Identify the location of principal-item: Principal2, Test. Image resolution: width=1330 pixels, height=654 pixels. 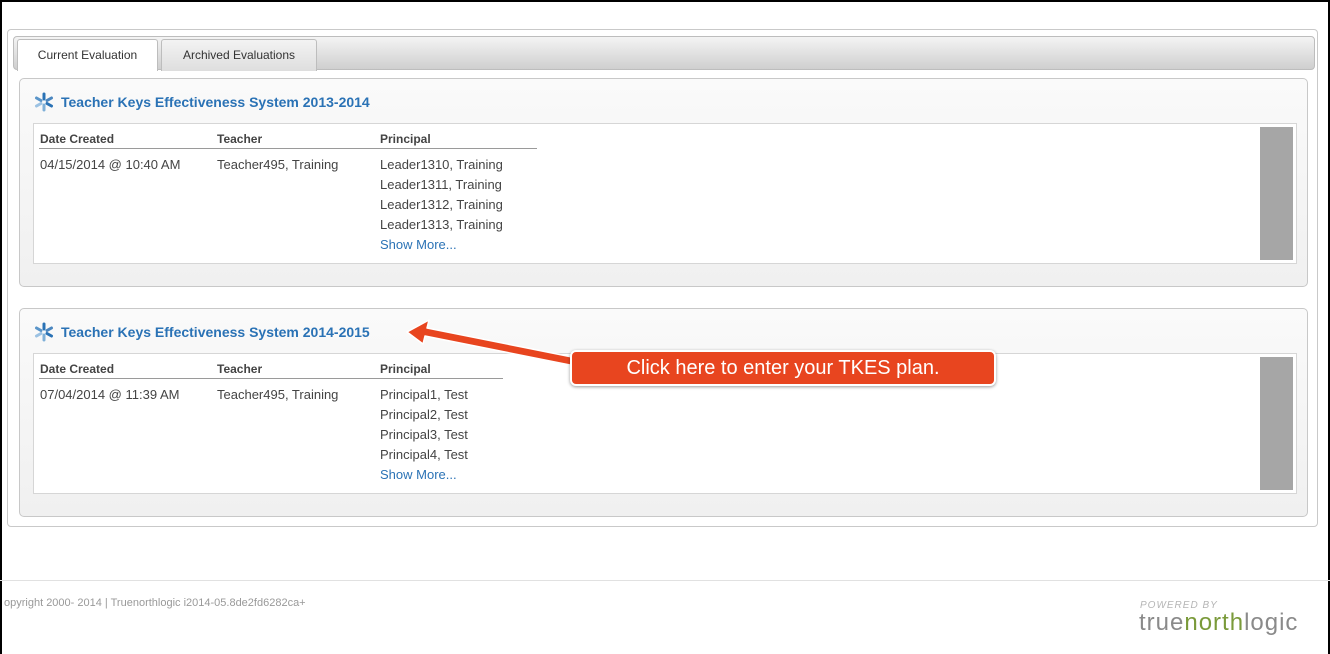
(424, 414).